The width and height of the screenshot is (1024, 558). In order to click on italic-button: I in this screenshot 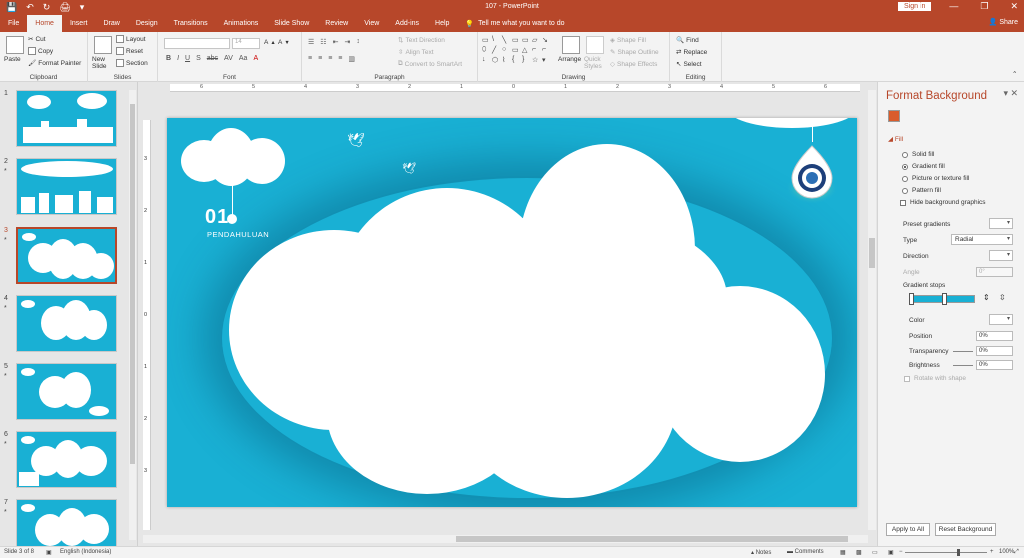, I will do `click(178, 58)`.